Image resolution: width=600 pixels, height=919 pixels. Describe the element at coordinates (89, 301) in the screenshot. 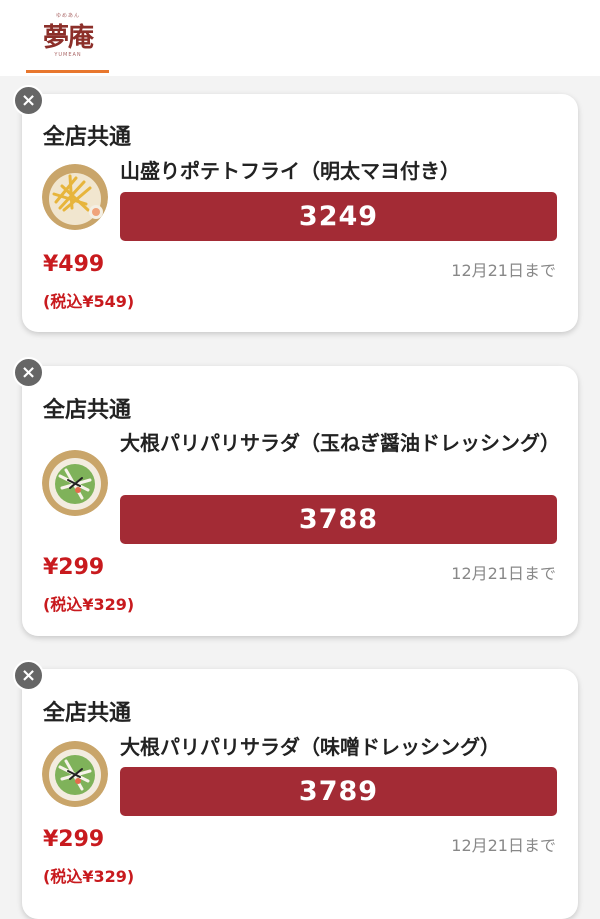

I see `price-tax-included: (税込¥549)` at that location.